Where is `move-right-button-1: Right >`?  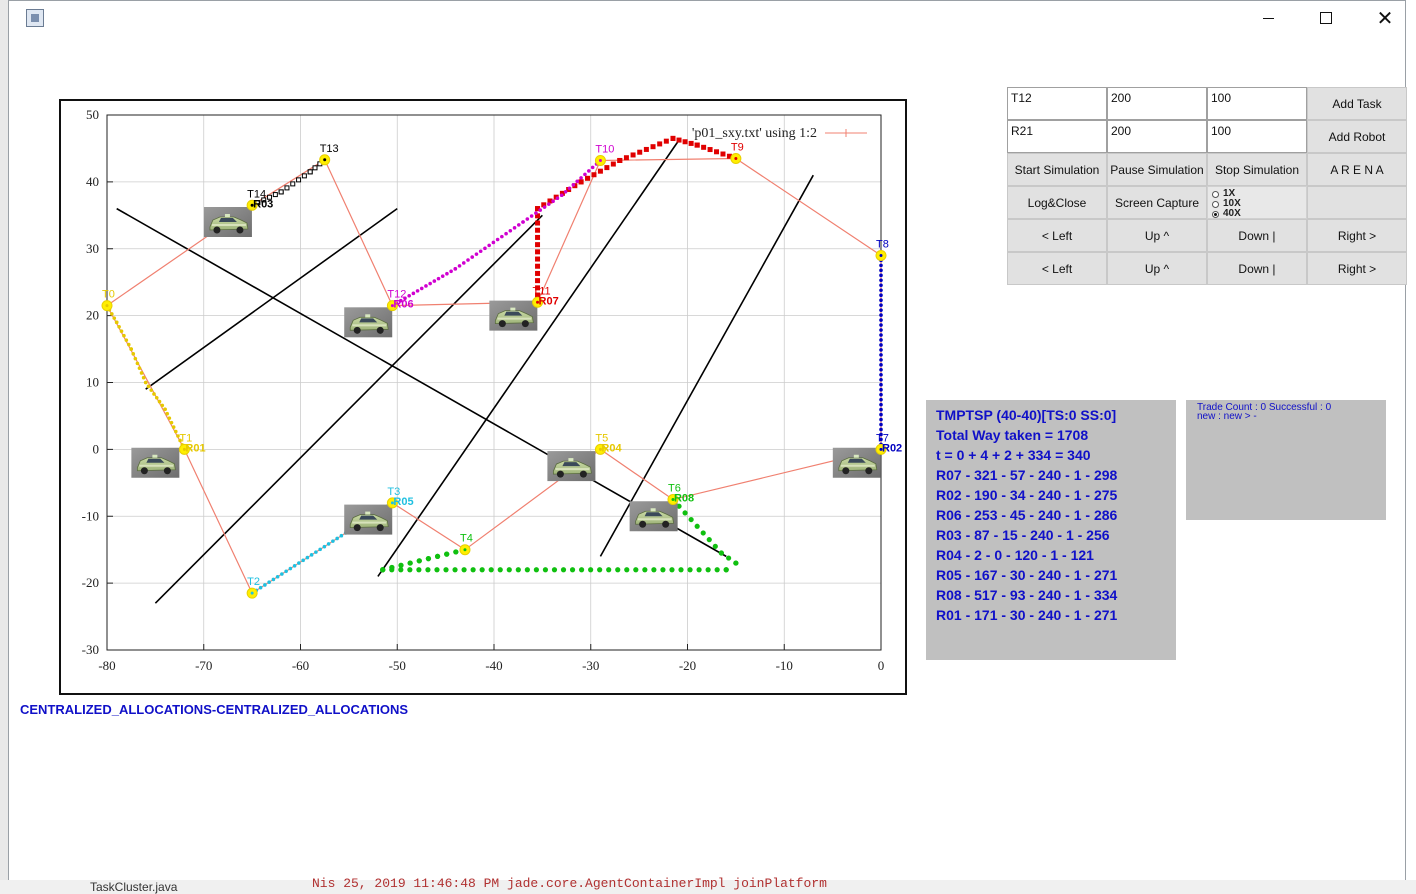 move-right-button-1: Right > is located at coordinates (1357, 235).